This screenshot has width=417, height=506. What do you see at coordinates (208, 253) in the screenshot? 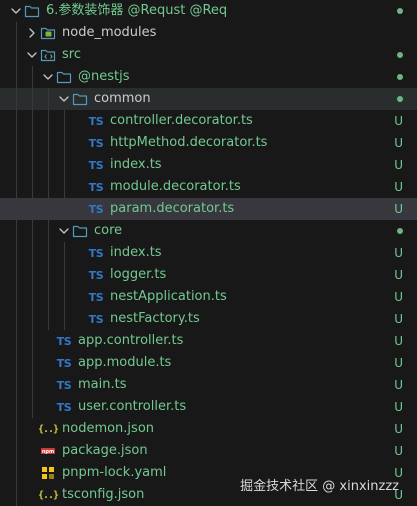
I see `tree-row-core_index: TS index.ts U` at bounding box center [208, 253].